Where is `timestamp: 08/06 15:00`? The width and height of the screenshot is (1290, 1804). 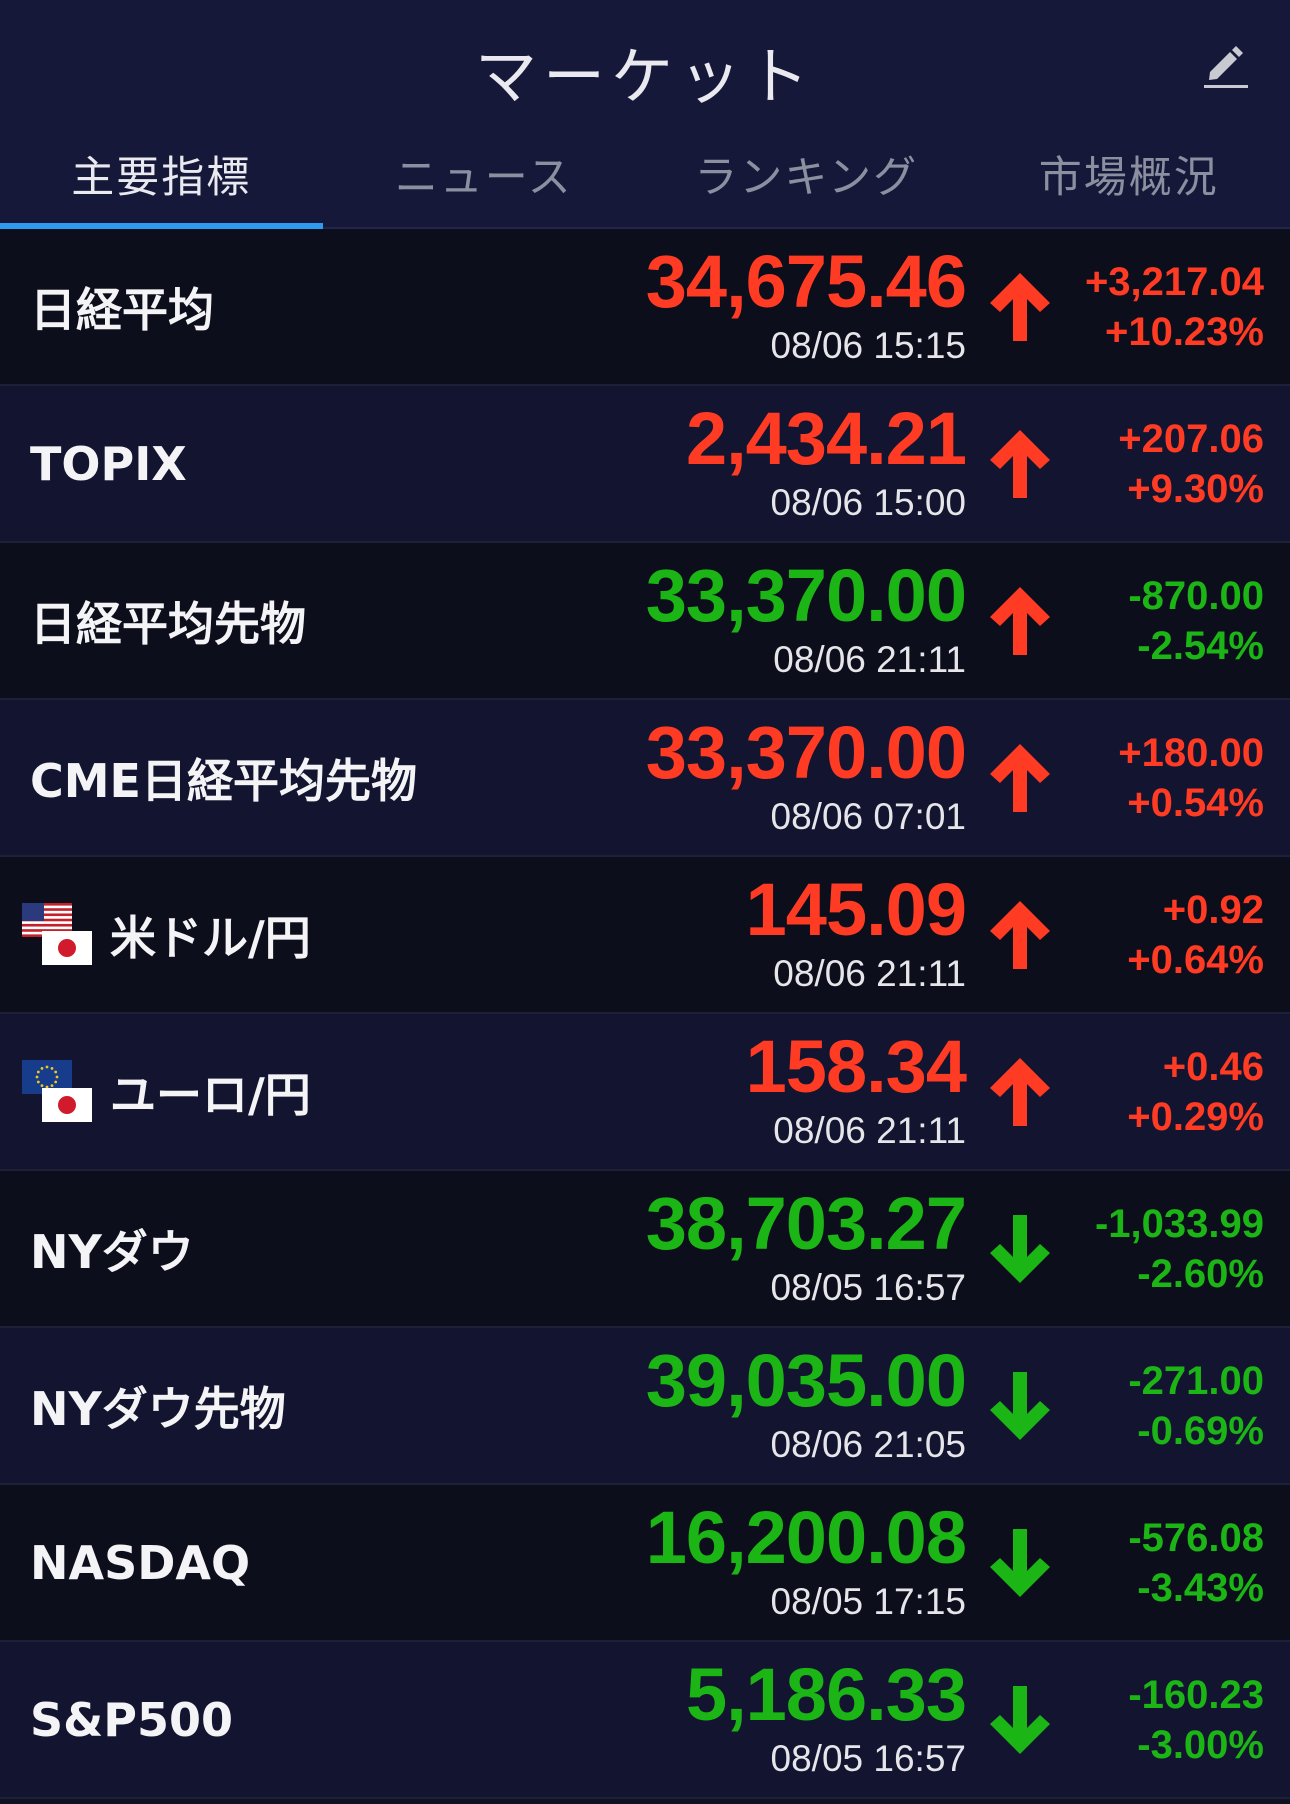
timestamp: 08/06 15:00 is located at coordinates (868, 502).